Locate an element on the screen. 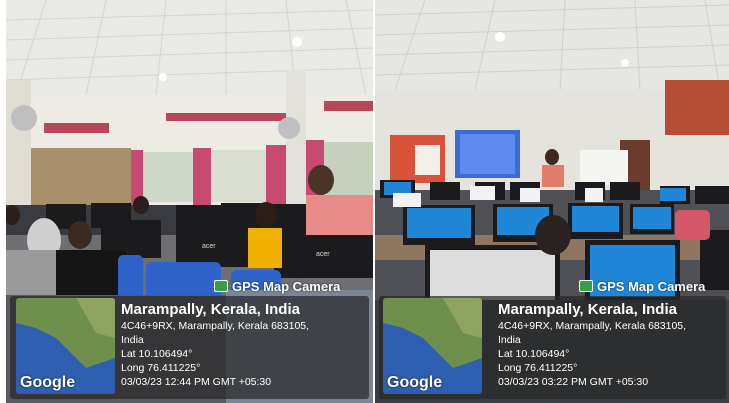 This screenshot has height=403, width=729. gps-datetime: 03/03/23 03:22 PM GMT +05:30 is located at coordinates (573, 382).